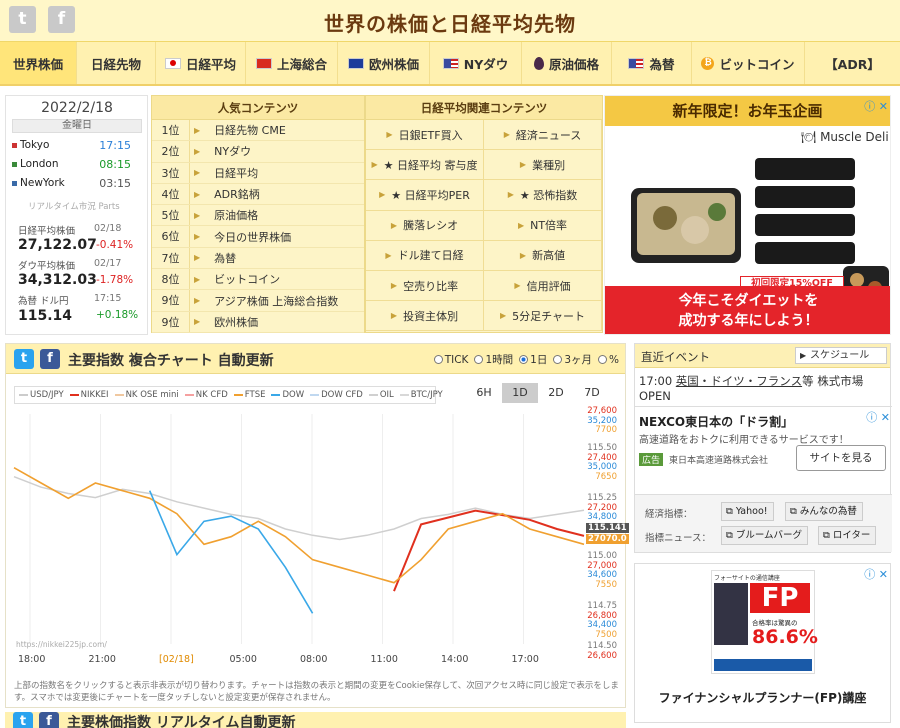 The width and height of the screenshot is (900, 728). What do you see at coordinates (533, 359) in the screenshot?
I see `range-radio: 1日` at bounding box center [533, 359].